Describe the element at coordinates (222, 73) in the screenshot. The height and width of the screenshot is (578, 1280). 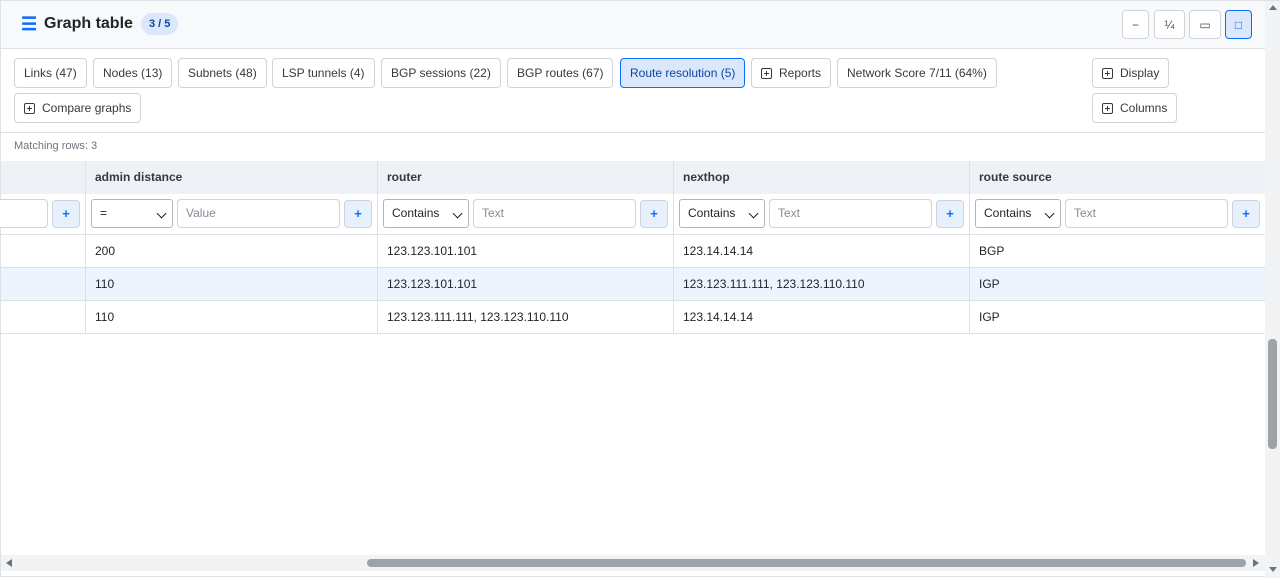
I see `tab-subnets: Subnets (48)` at that location.